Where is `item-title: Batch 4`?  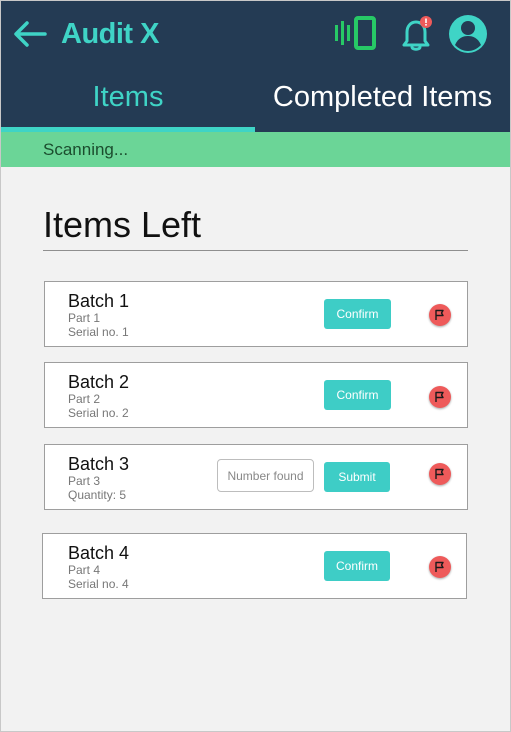
item-title: Batch 4 is located at coordinates (99, 553).